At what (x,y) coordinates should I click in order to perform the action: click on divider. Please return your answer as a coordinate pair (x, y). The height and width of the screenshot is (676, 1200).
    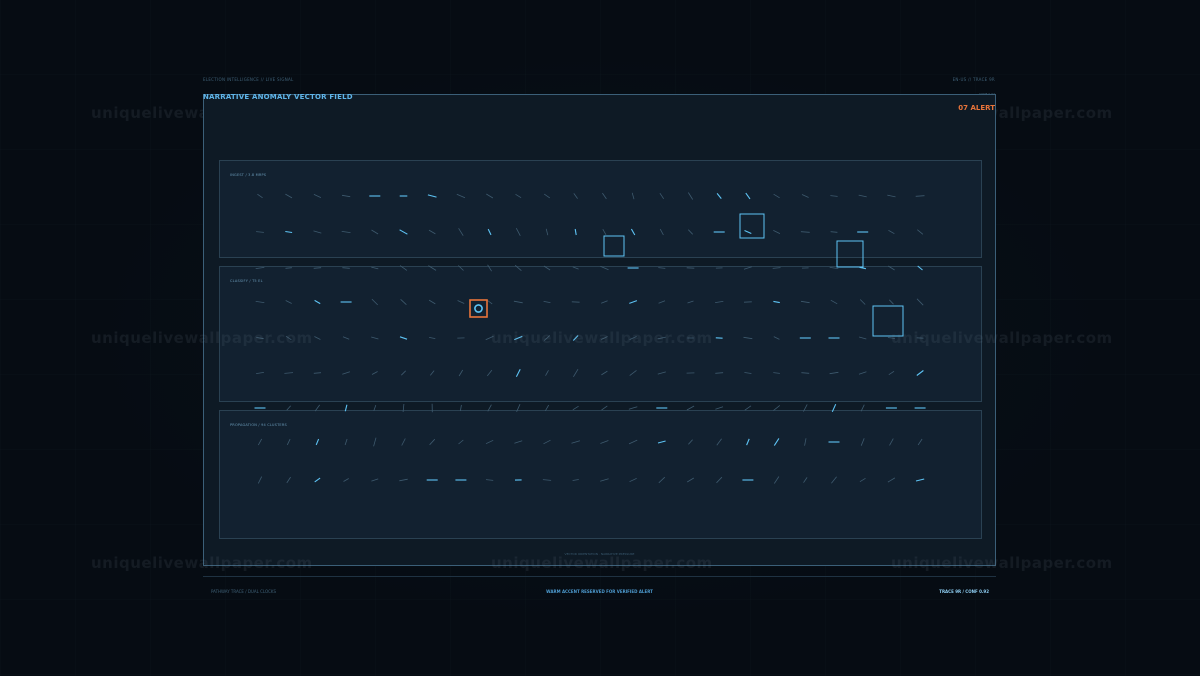
    Looking at the image, I should click on (599, 576).